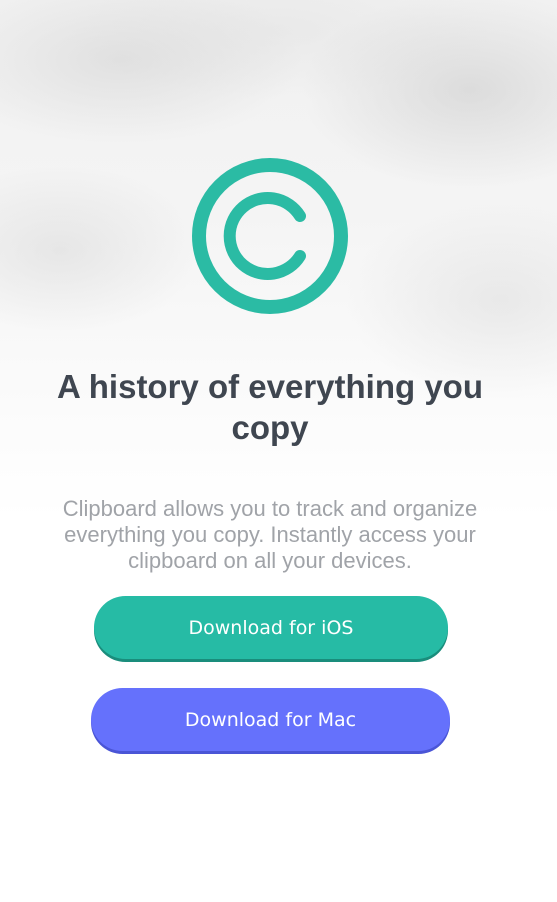 The height and width of the screenshot is (902, 557). What do you see at coordinates (271, 627) in the screenshot?
I see `download-ios-button: Download for iOS` at bounding box center [271, 627].